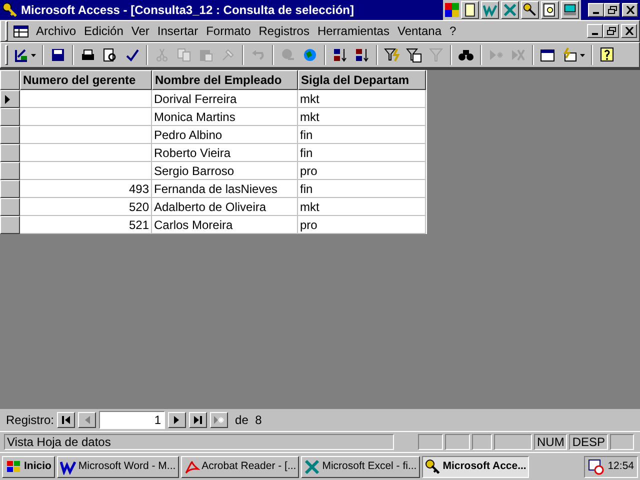 The width and height of the screenshot is (640, 480). I want to click on first-record-icon, so click(66, 420).